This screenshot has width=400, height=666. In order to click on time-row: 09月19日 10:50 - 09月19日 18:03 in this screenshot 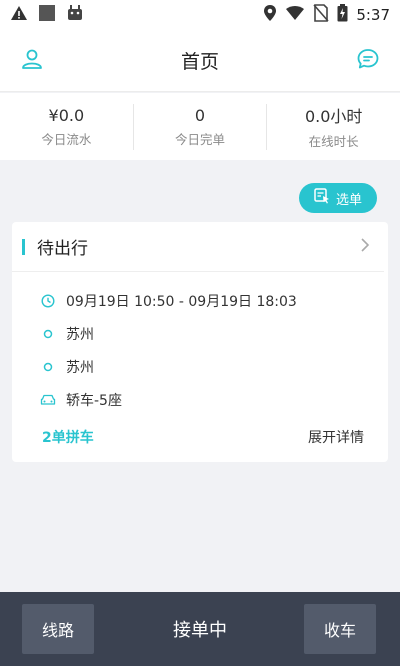, I will do `click(214, 300)`.